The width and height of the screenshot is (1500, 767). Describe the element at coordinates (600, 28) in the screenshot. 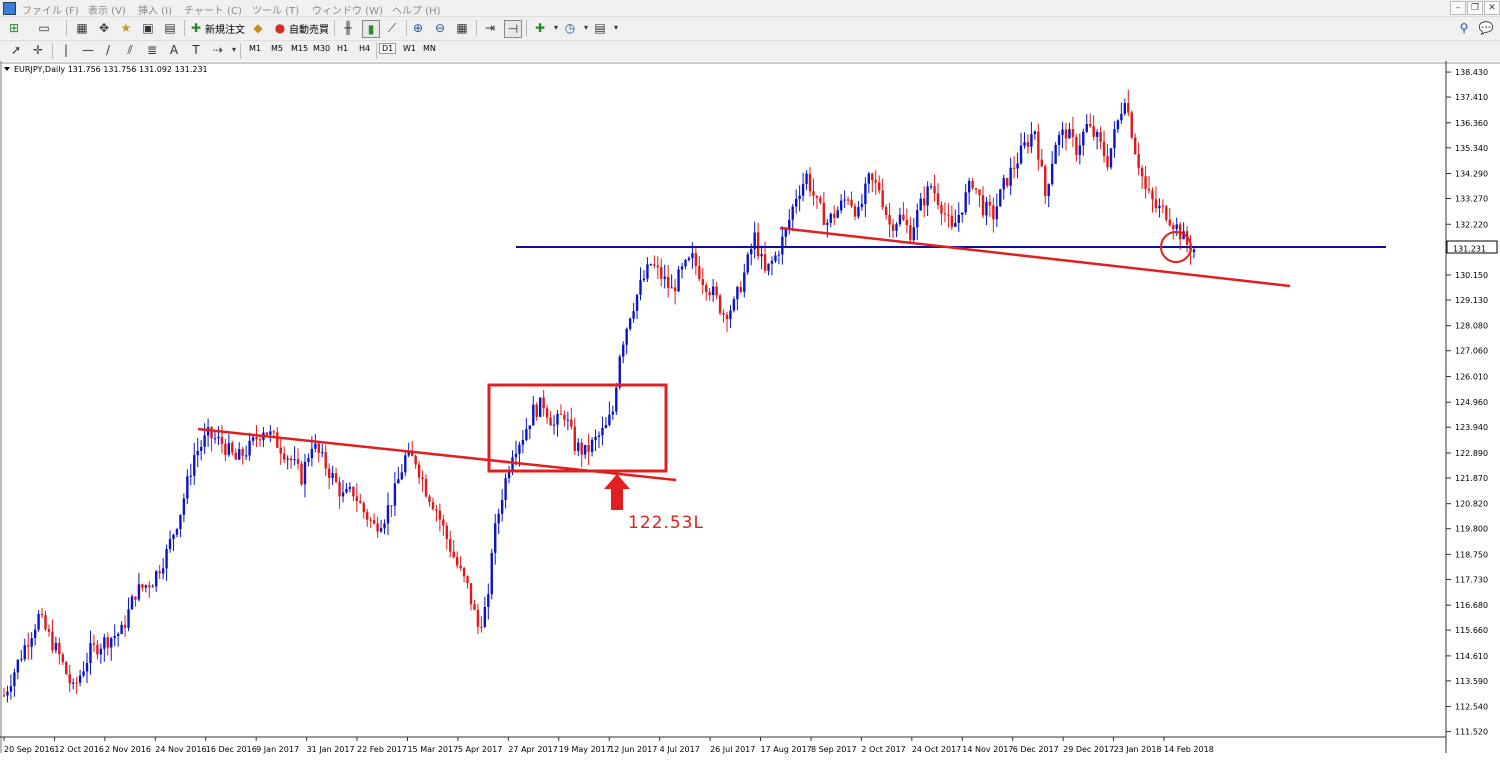

I see `templates-icon: ▤` at that location.